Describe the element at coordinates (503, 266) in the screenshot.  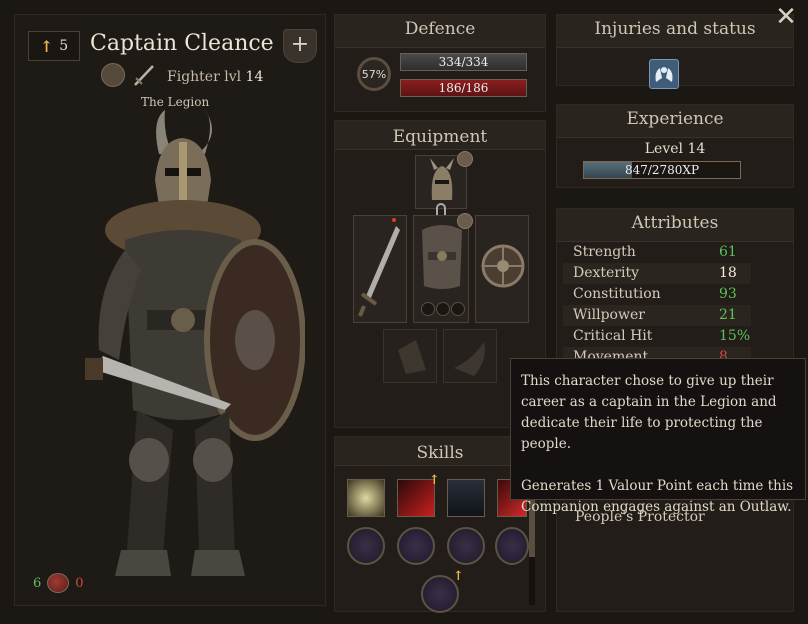
I see `round-shield-icon` at that location.